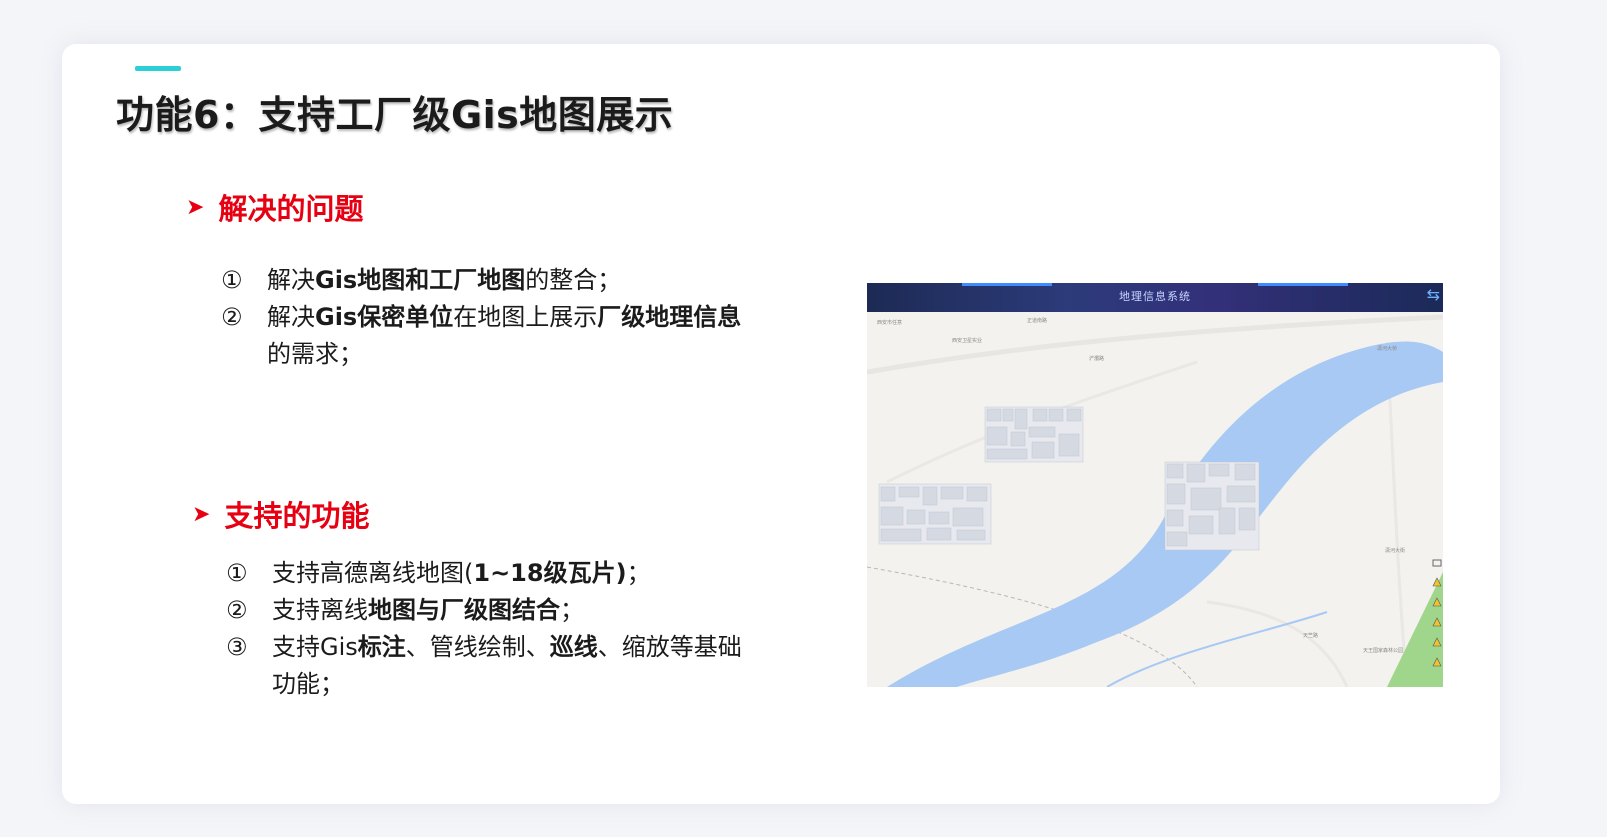 This screenshot has width=1607, height=837. I want to click on list-item-text-part: 、管线绘制、, so click(477, 647).